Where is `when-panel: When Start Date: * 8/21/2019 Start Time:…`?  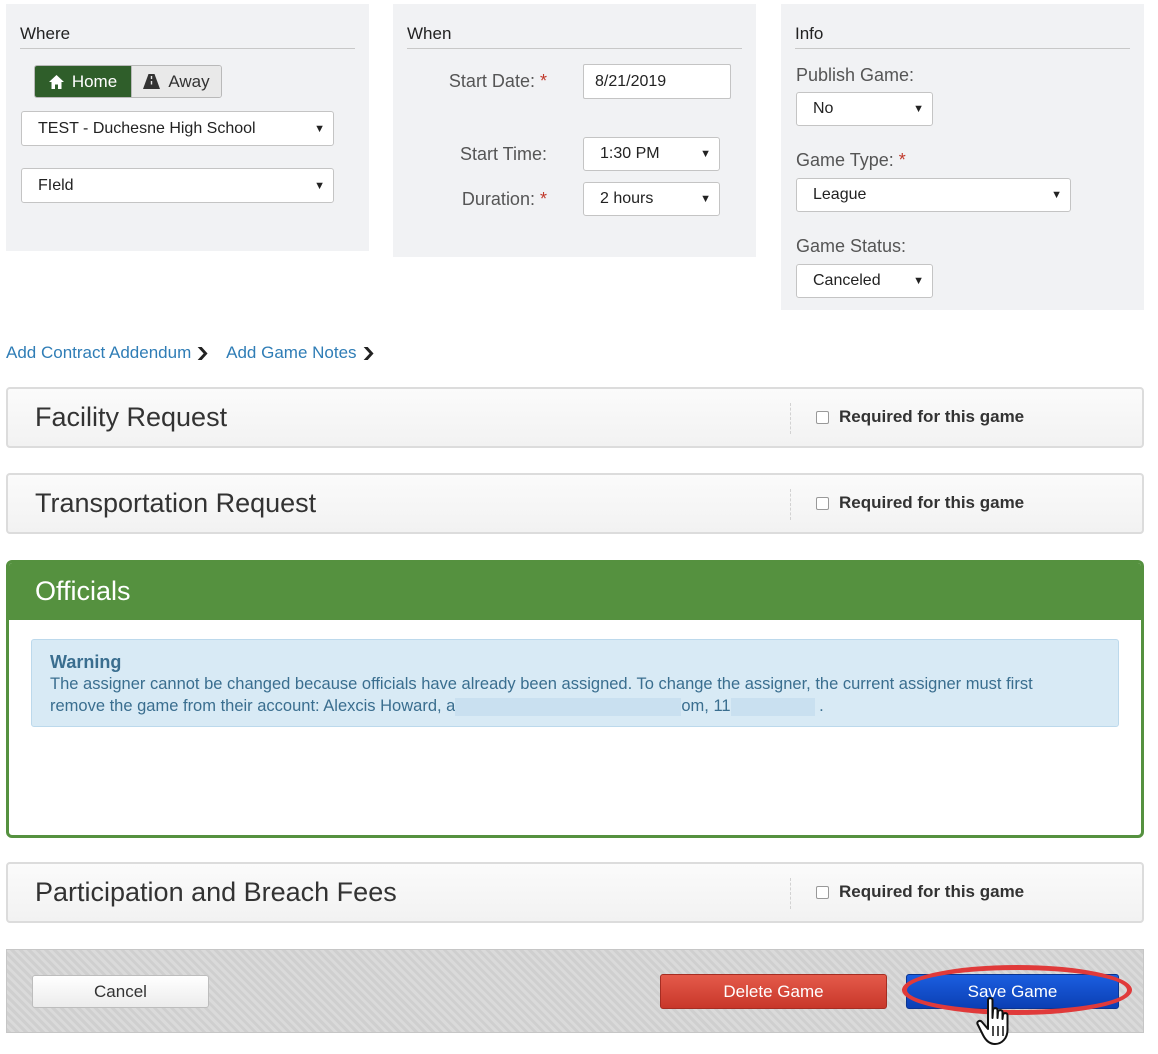
when-panel: When Start Date: * 8/21/2019 Start Time:… is located at coordinates (574, 130).